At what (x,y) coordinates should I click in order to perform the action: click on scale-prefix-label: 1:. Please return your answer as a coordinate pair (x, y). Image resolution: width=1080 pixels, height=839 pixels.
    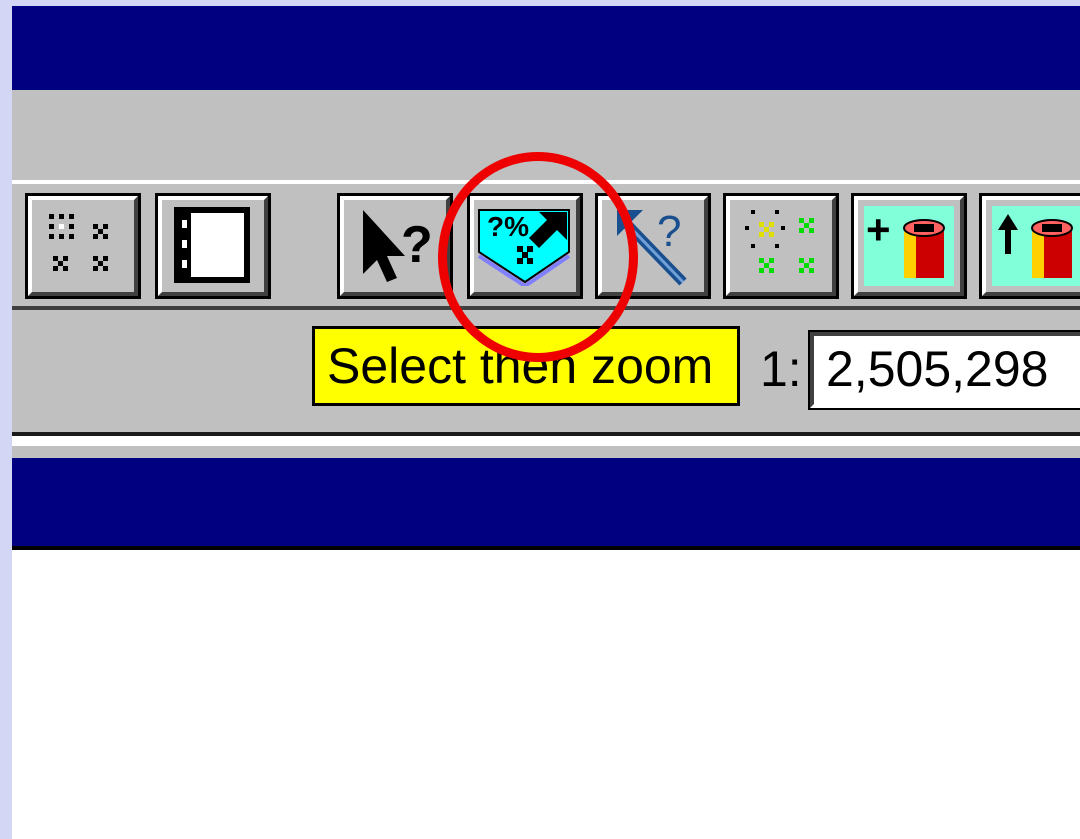
    Looking at the image, I should click on (781, 369).